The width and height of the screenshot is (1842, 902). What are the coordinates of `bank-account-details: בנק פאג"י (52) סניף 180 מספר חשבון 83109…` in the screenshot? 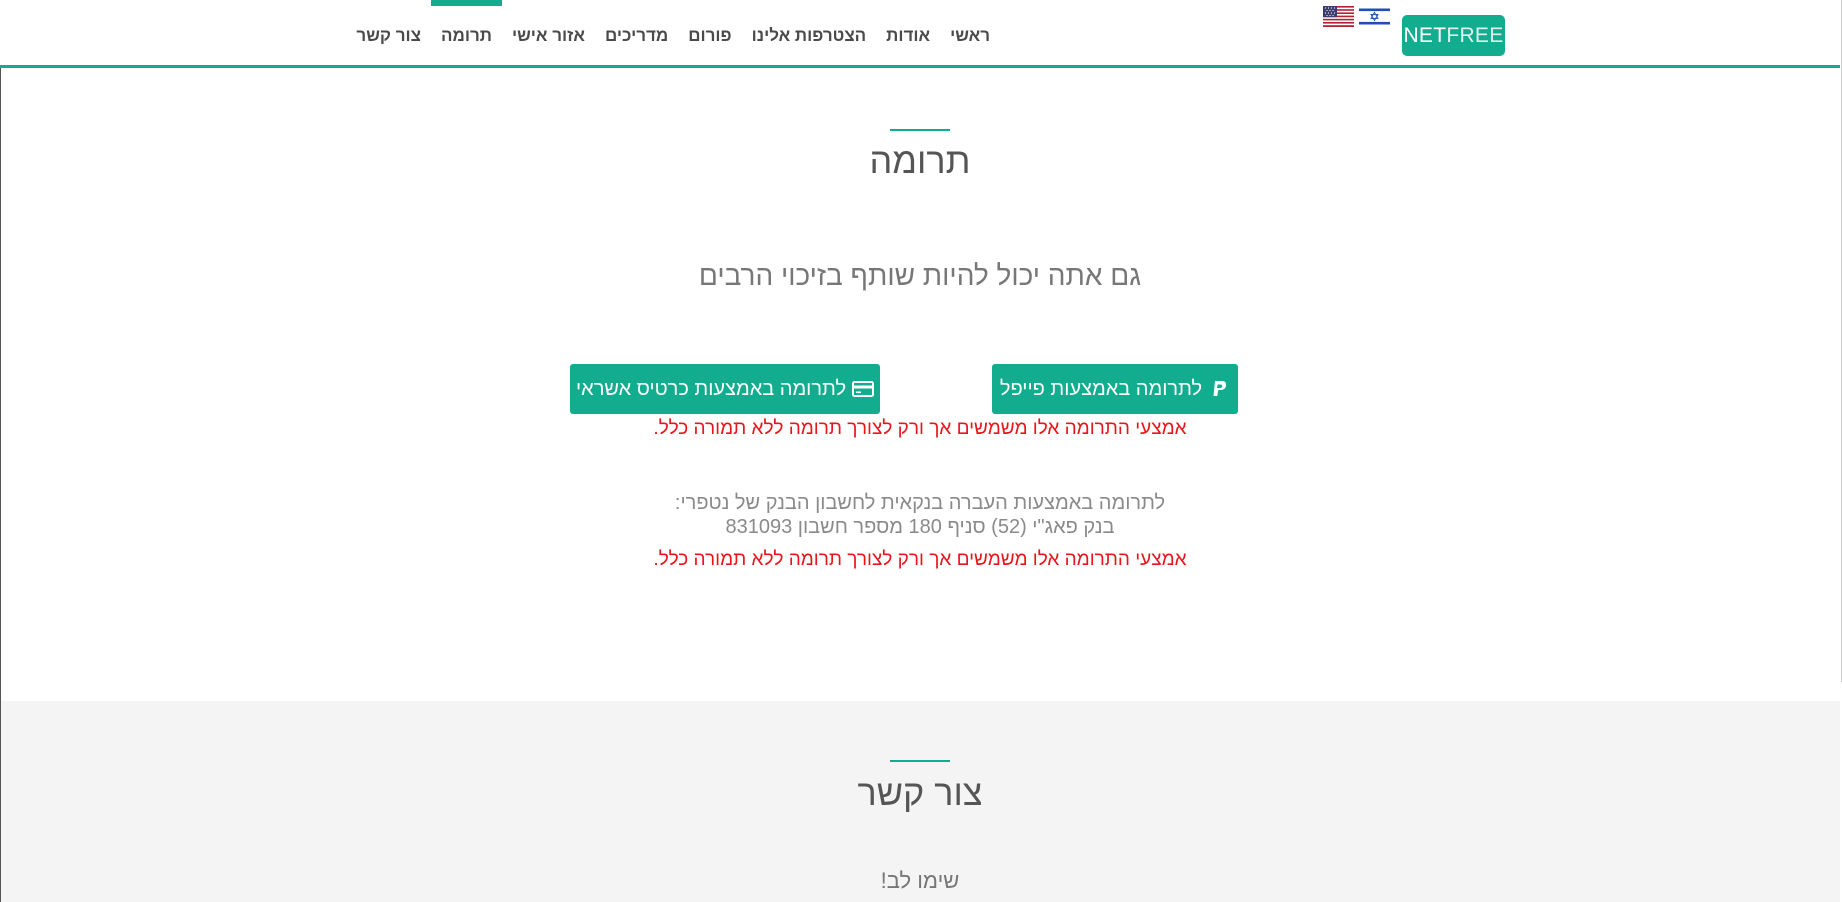 It's located at (920, 527).